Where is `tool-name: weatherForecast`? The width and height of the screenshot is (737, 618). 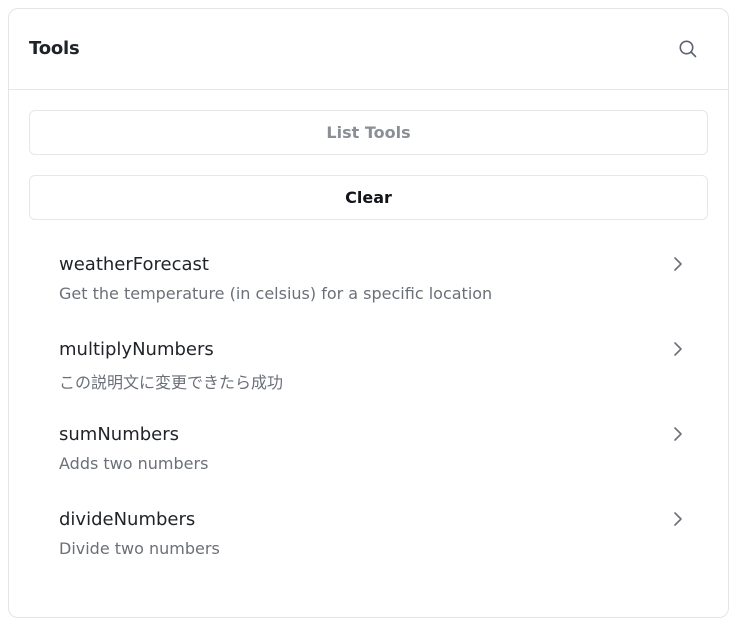
tool-name: weatherForecast is located at coordinates (134, 264).